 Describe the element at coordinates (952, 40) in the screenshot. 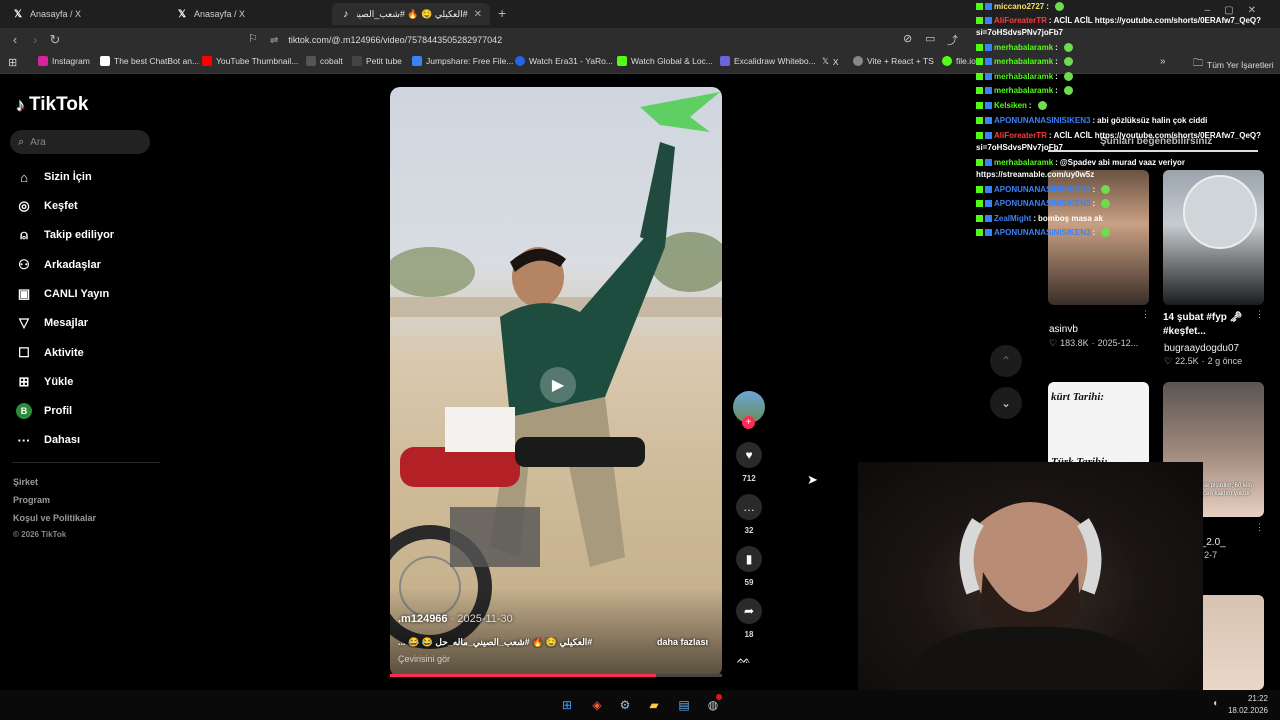

I see `share-icon: ⤴` at that location.